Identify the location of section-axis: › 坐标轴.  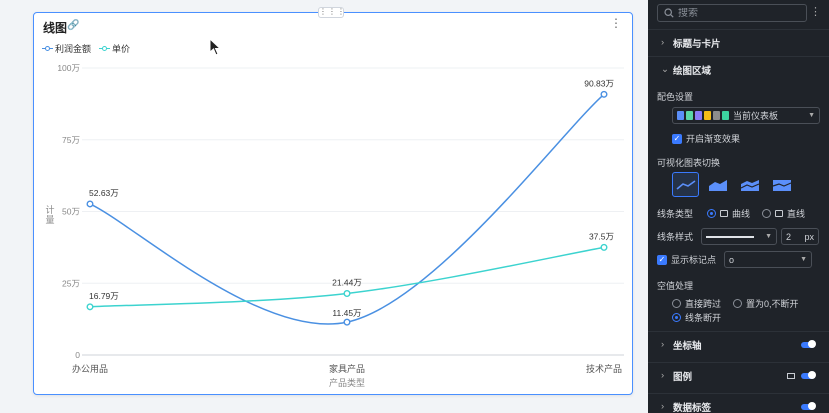
(738, 344).